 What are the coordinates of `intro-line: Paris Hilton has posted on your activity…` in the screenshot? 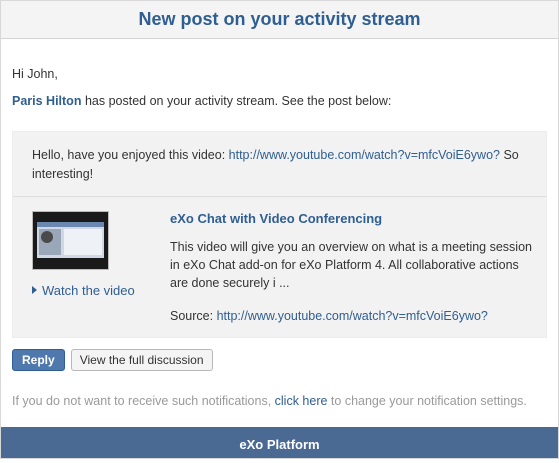 It's located at (279, 101).